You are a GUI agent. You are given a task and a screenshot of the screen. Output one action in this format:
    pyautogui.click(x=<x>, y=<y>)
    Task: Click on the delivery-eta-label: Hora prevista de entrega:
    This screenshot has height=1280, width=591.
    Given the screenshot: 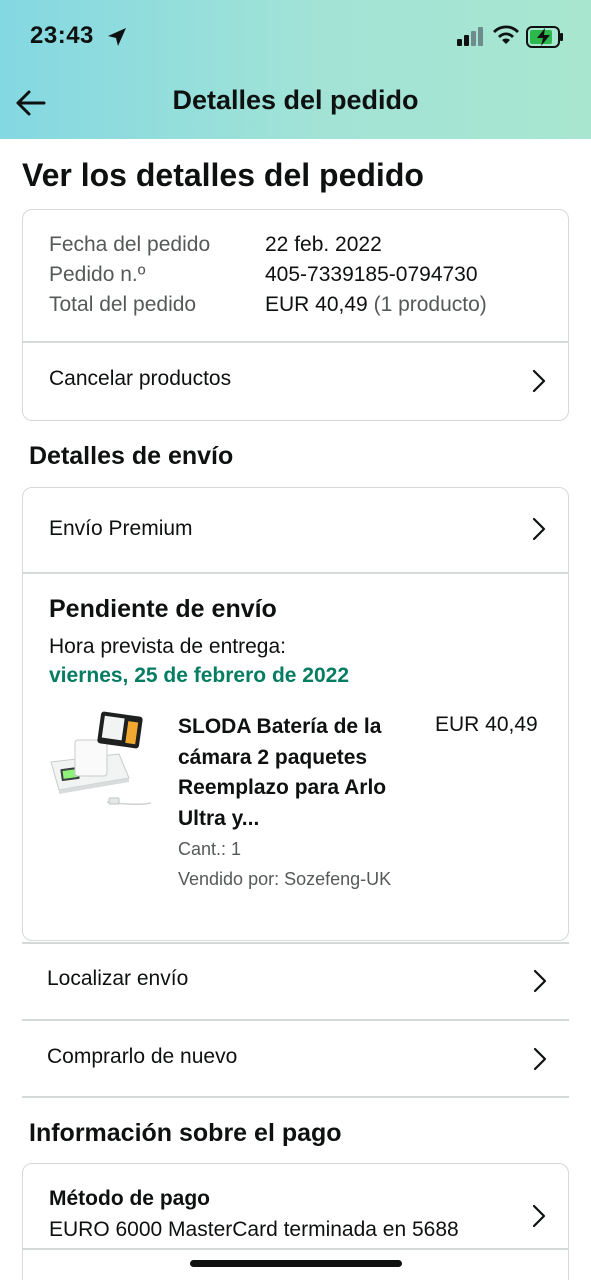 What is the action you would take?
    pyautogui.click(x=167, y=646)
    